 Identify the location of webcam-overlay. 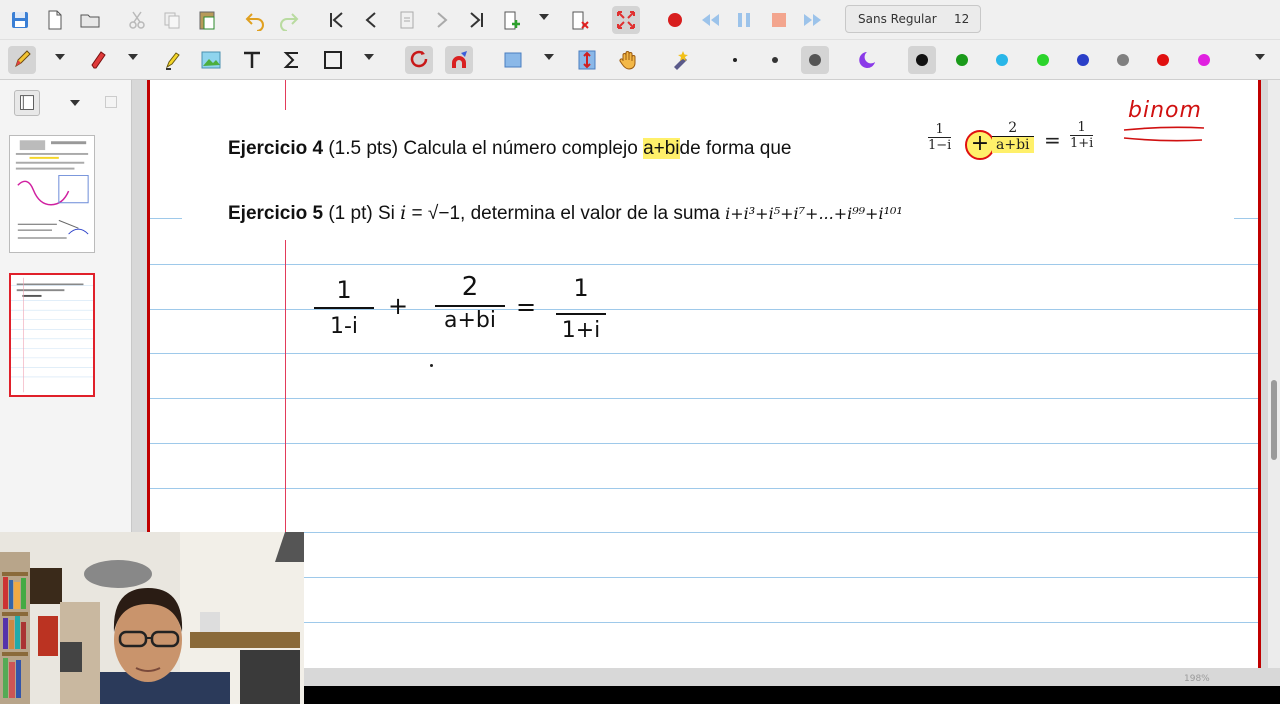
(152, 618).